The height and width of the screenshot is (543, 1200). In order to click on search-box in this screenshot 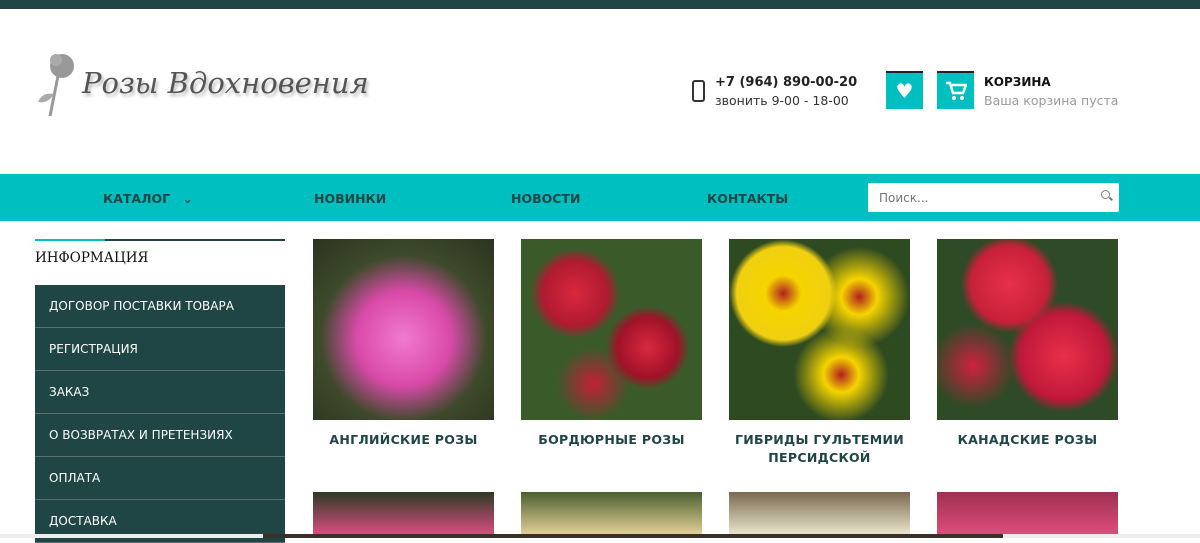, I will do `click(993, 197)`.